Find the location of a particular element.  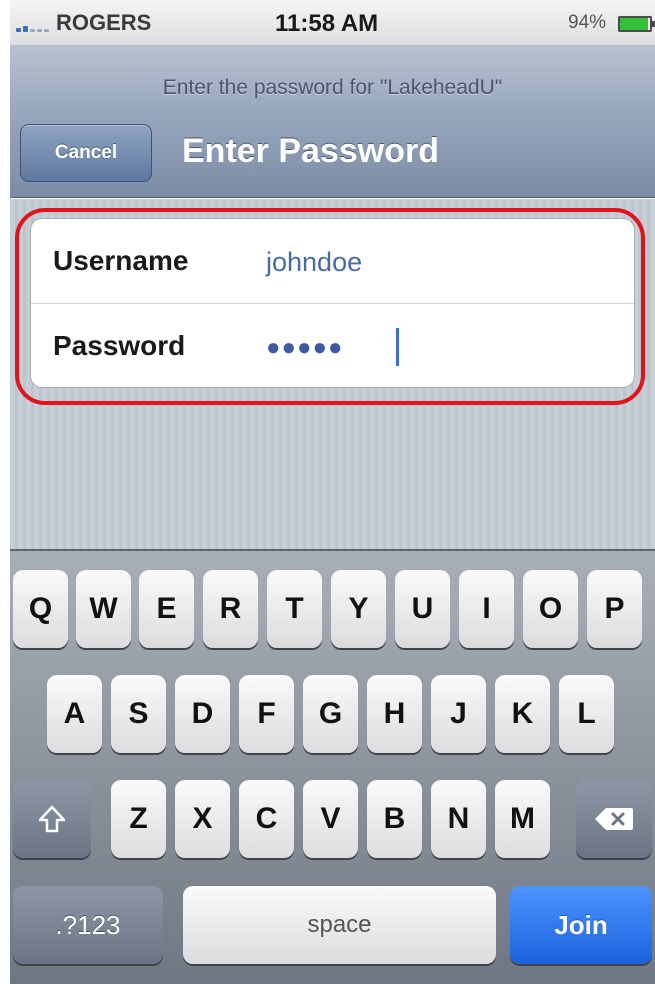

key-i: I is located at coordinates (486, 609).